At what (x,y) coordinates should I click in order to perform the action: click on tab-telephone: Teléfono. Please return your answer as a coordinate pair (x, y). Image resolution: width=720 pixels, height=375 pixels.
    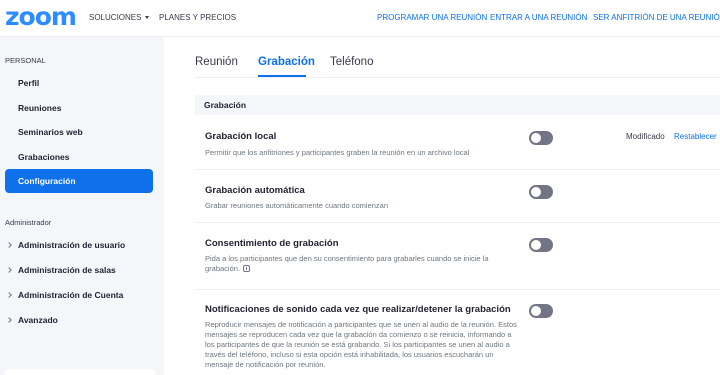
    Looking at the image, I should click on (351, 62).